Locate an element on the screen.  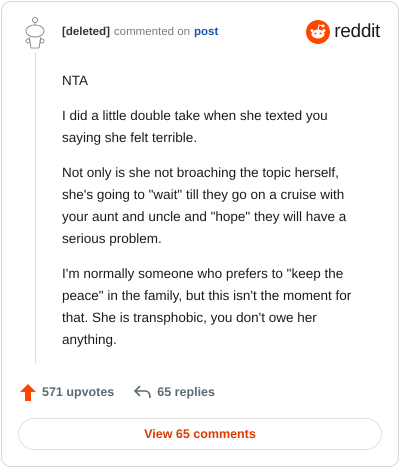
alien-logo-icon is located at coordinates (318, 32).